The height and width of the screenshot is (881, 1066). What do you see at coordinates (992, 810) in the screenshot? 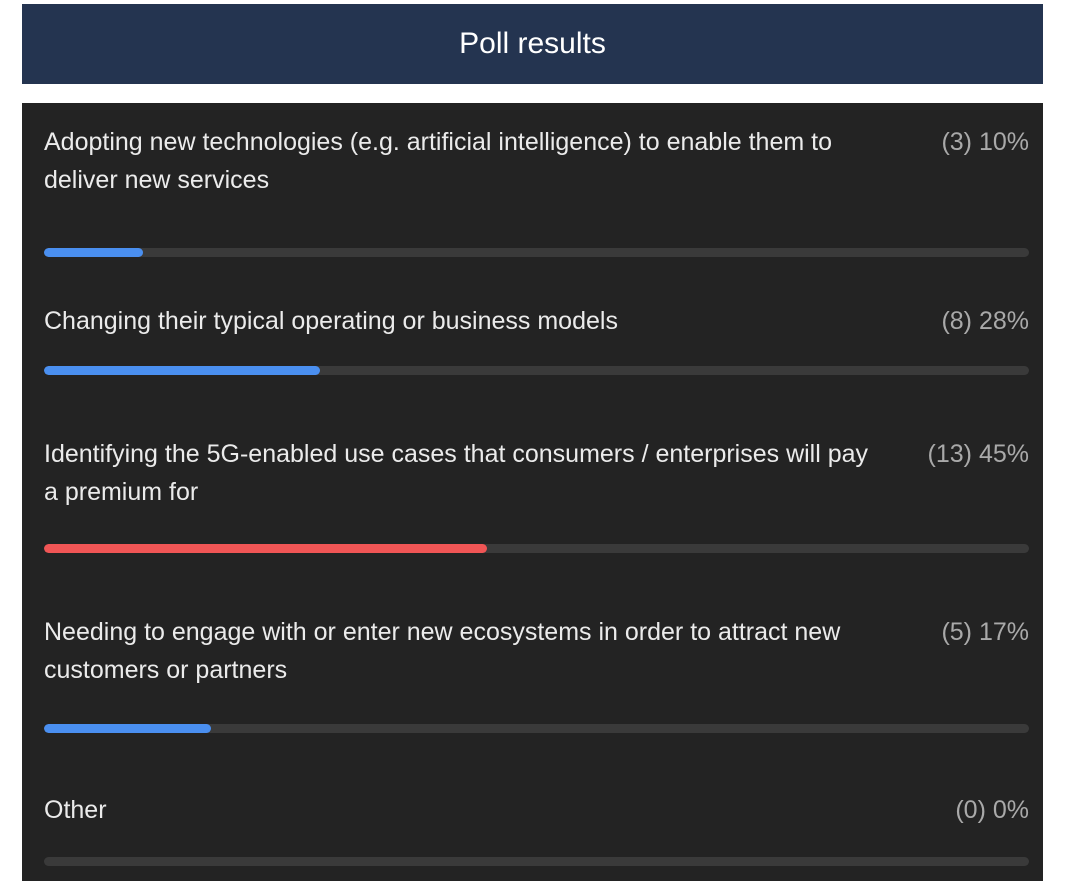
I see `poll-option-stat: (0) 0%` at bounding box center [992, 810].